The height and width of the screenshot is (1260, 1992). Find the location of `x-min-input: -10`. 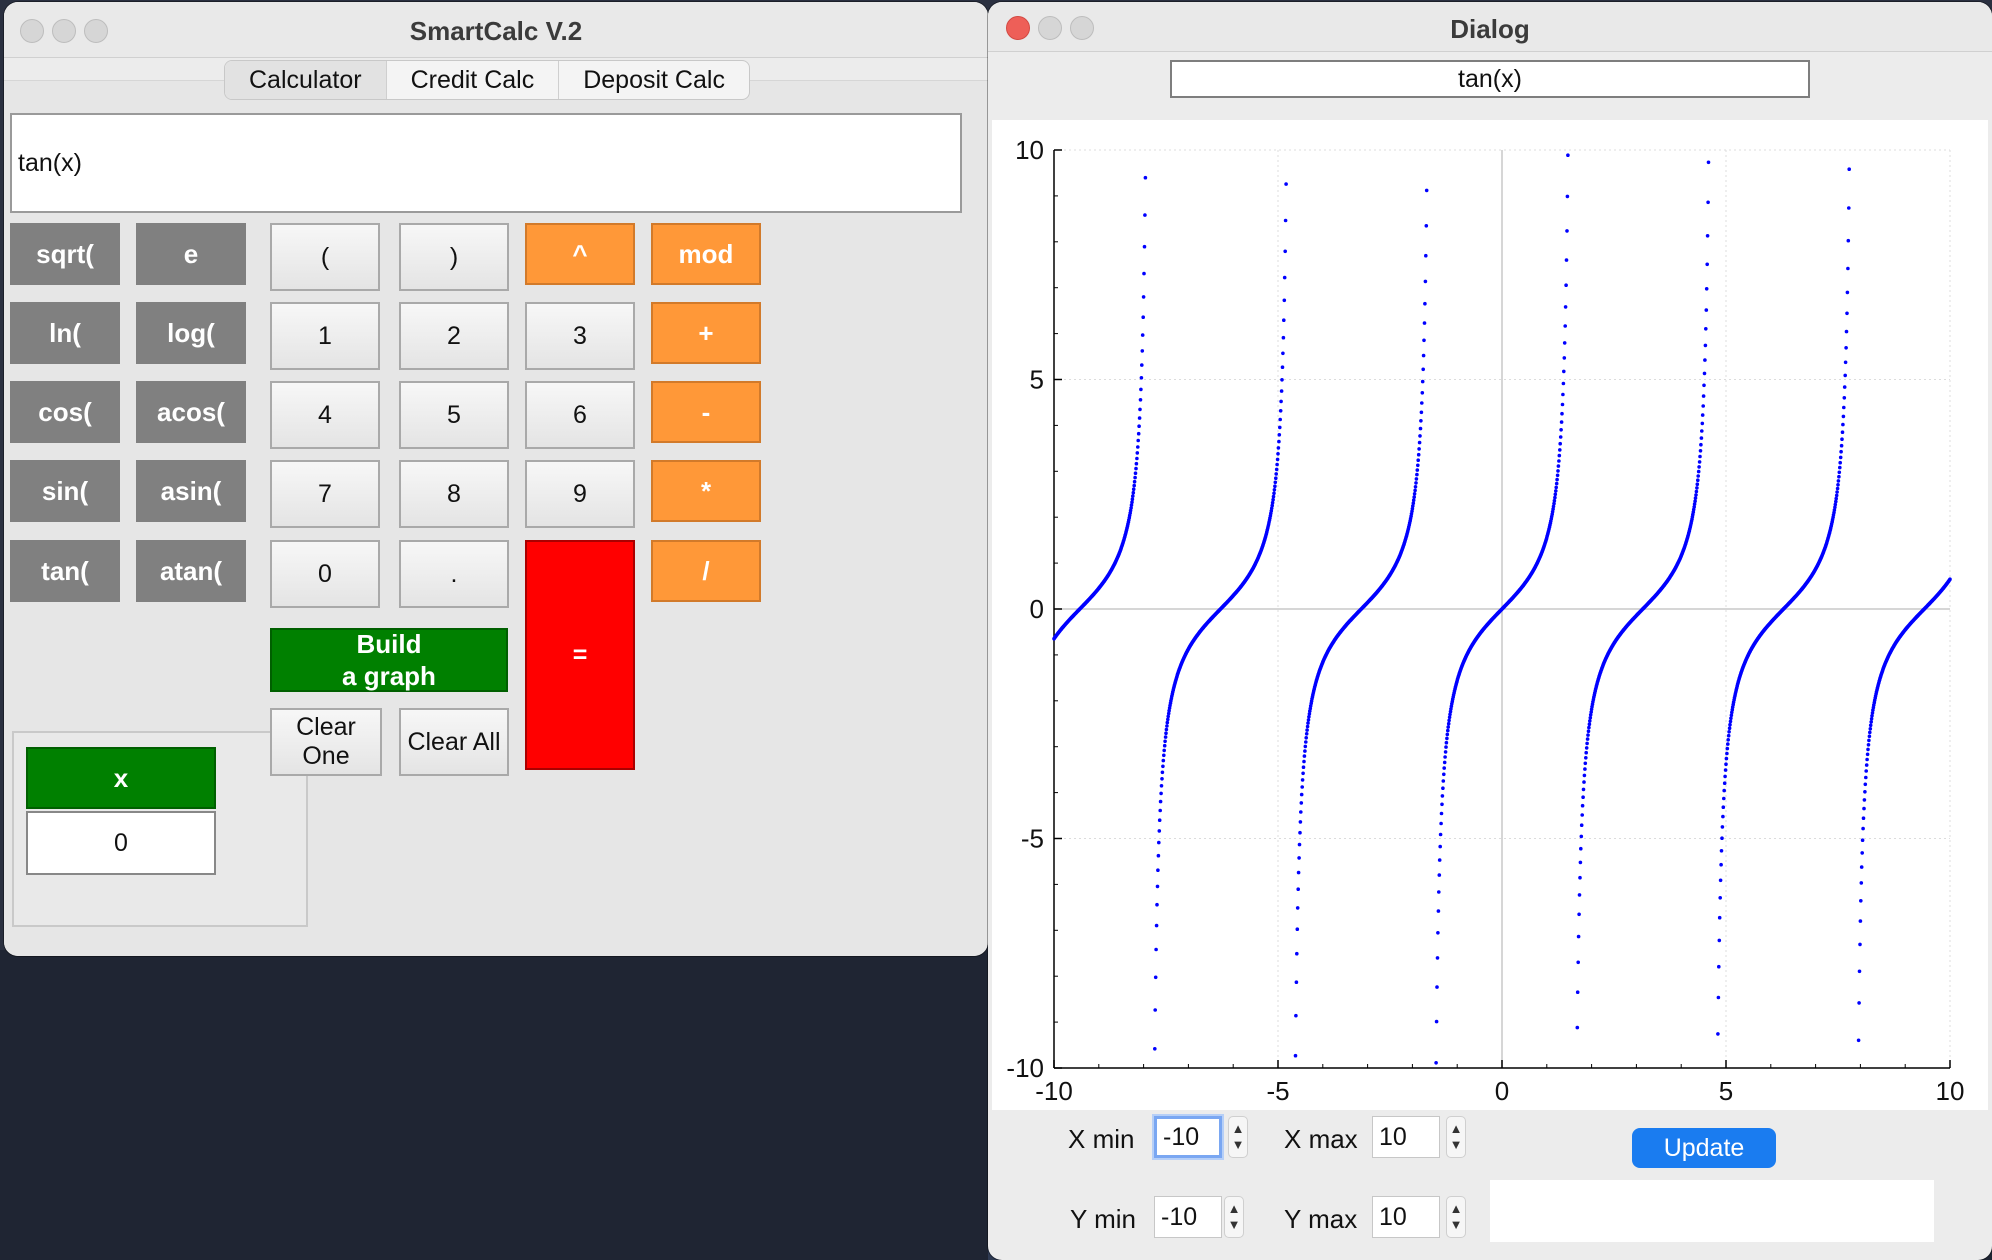

x-min-input: -10 is located at coordinates (1188, 1137).